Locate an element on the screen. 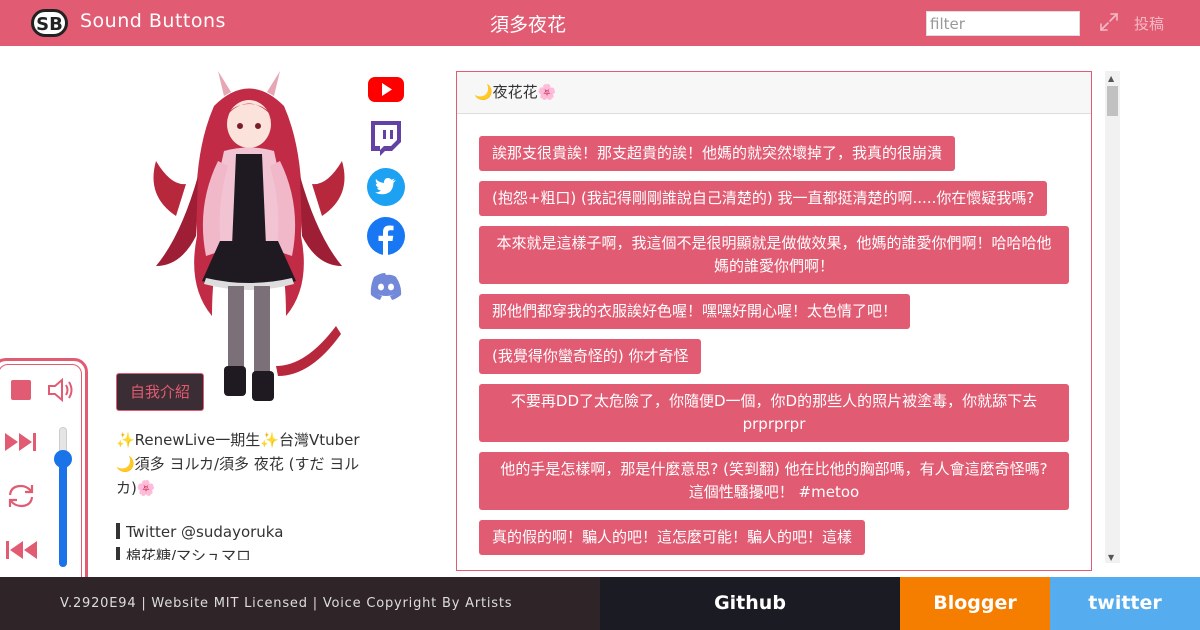  scroll-up-arrow: ▲ is located at coordinates (1111, 78).